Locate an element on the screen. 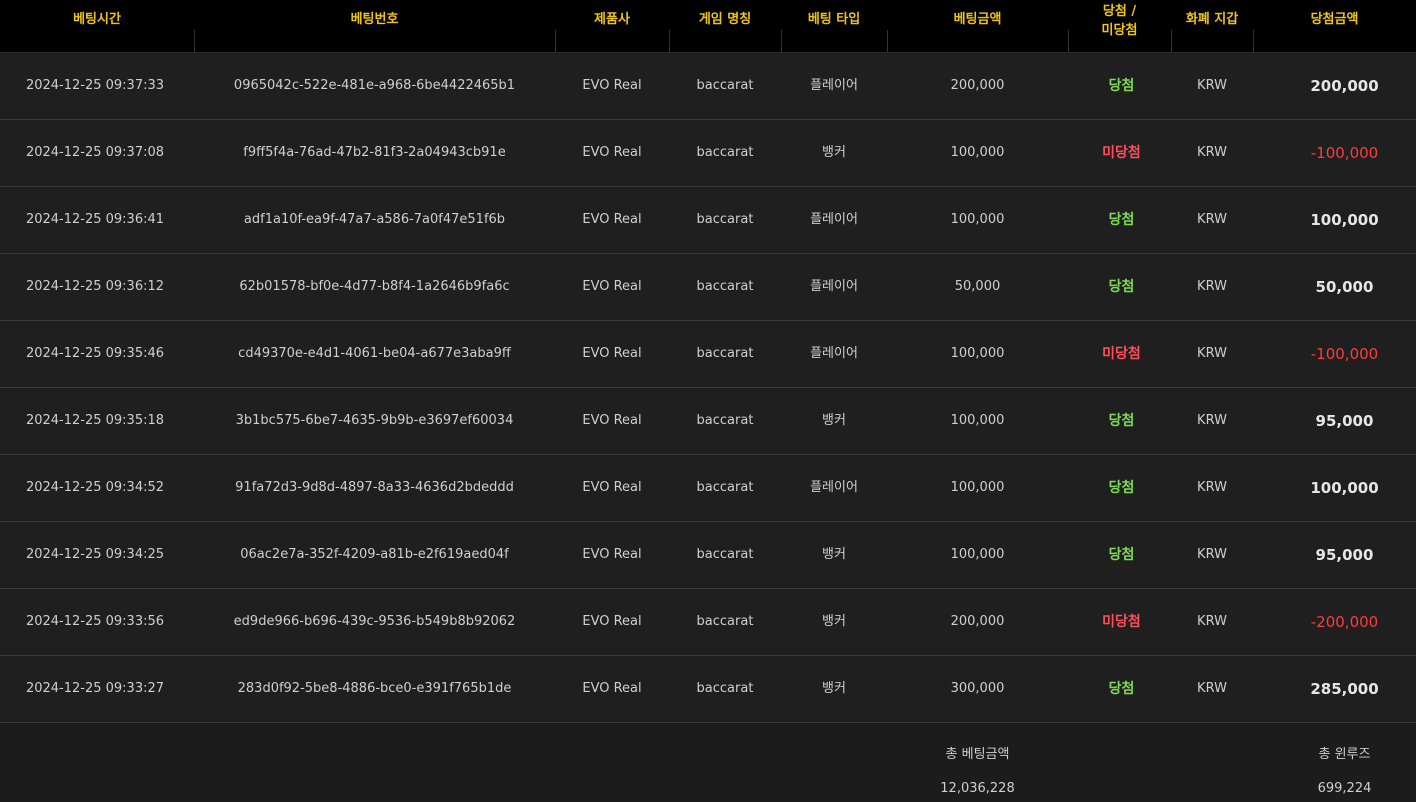 The image size is (1416, 802). cell-win-amount: -100,000 is located at coordinates (1344, 153).